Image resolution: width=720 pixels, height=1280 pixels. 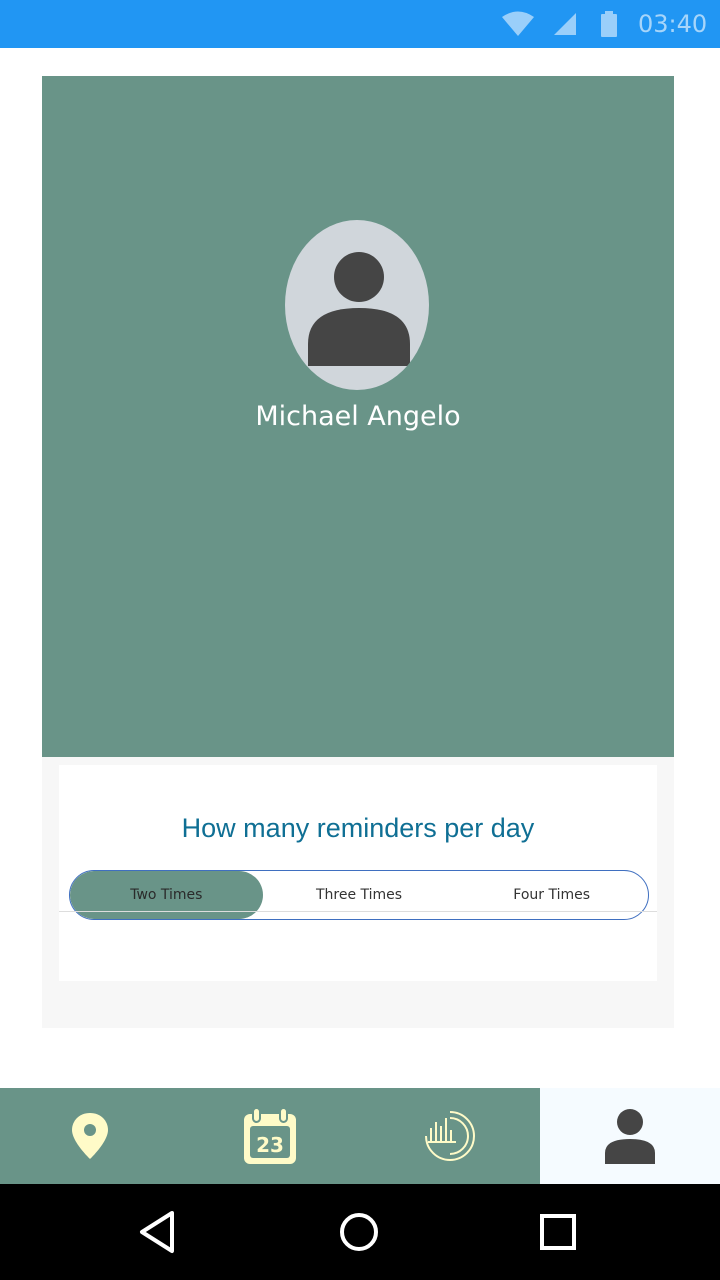 I want to click on bottom-nav: 23, so click(x=360, y=1136).